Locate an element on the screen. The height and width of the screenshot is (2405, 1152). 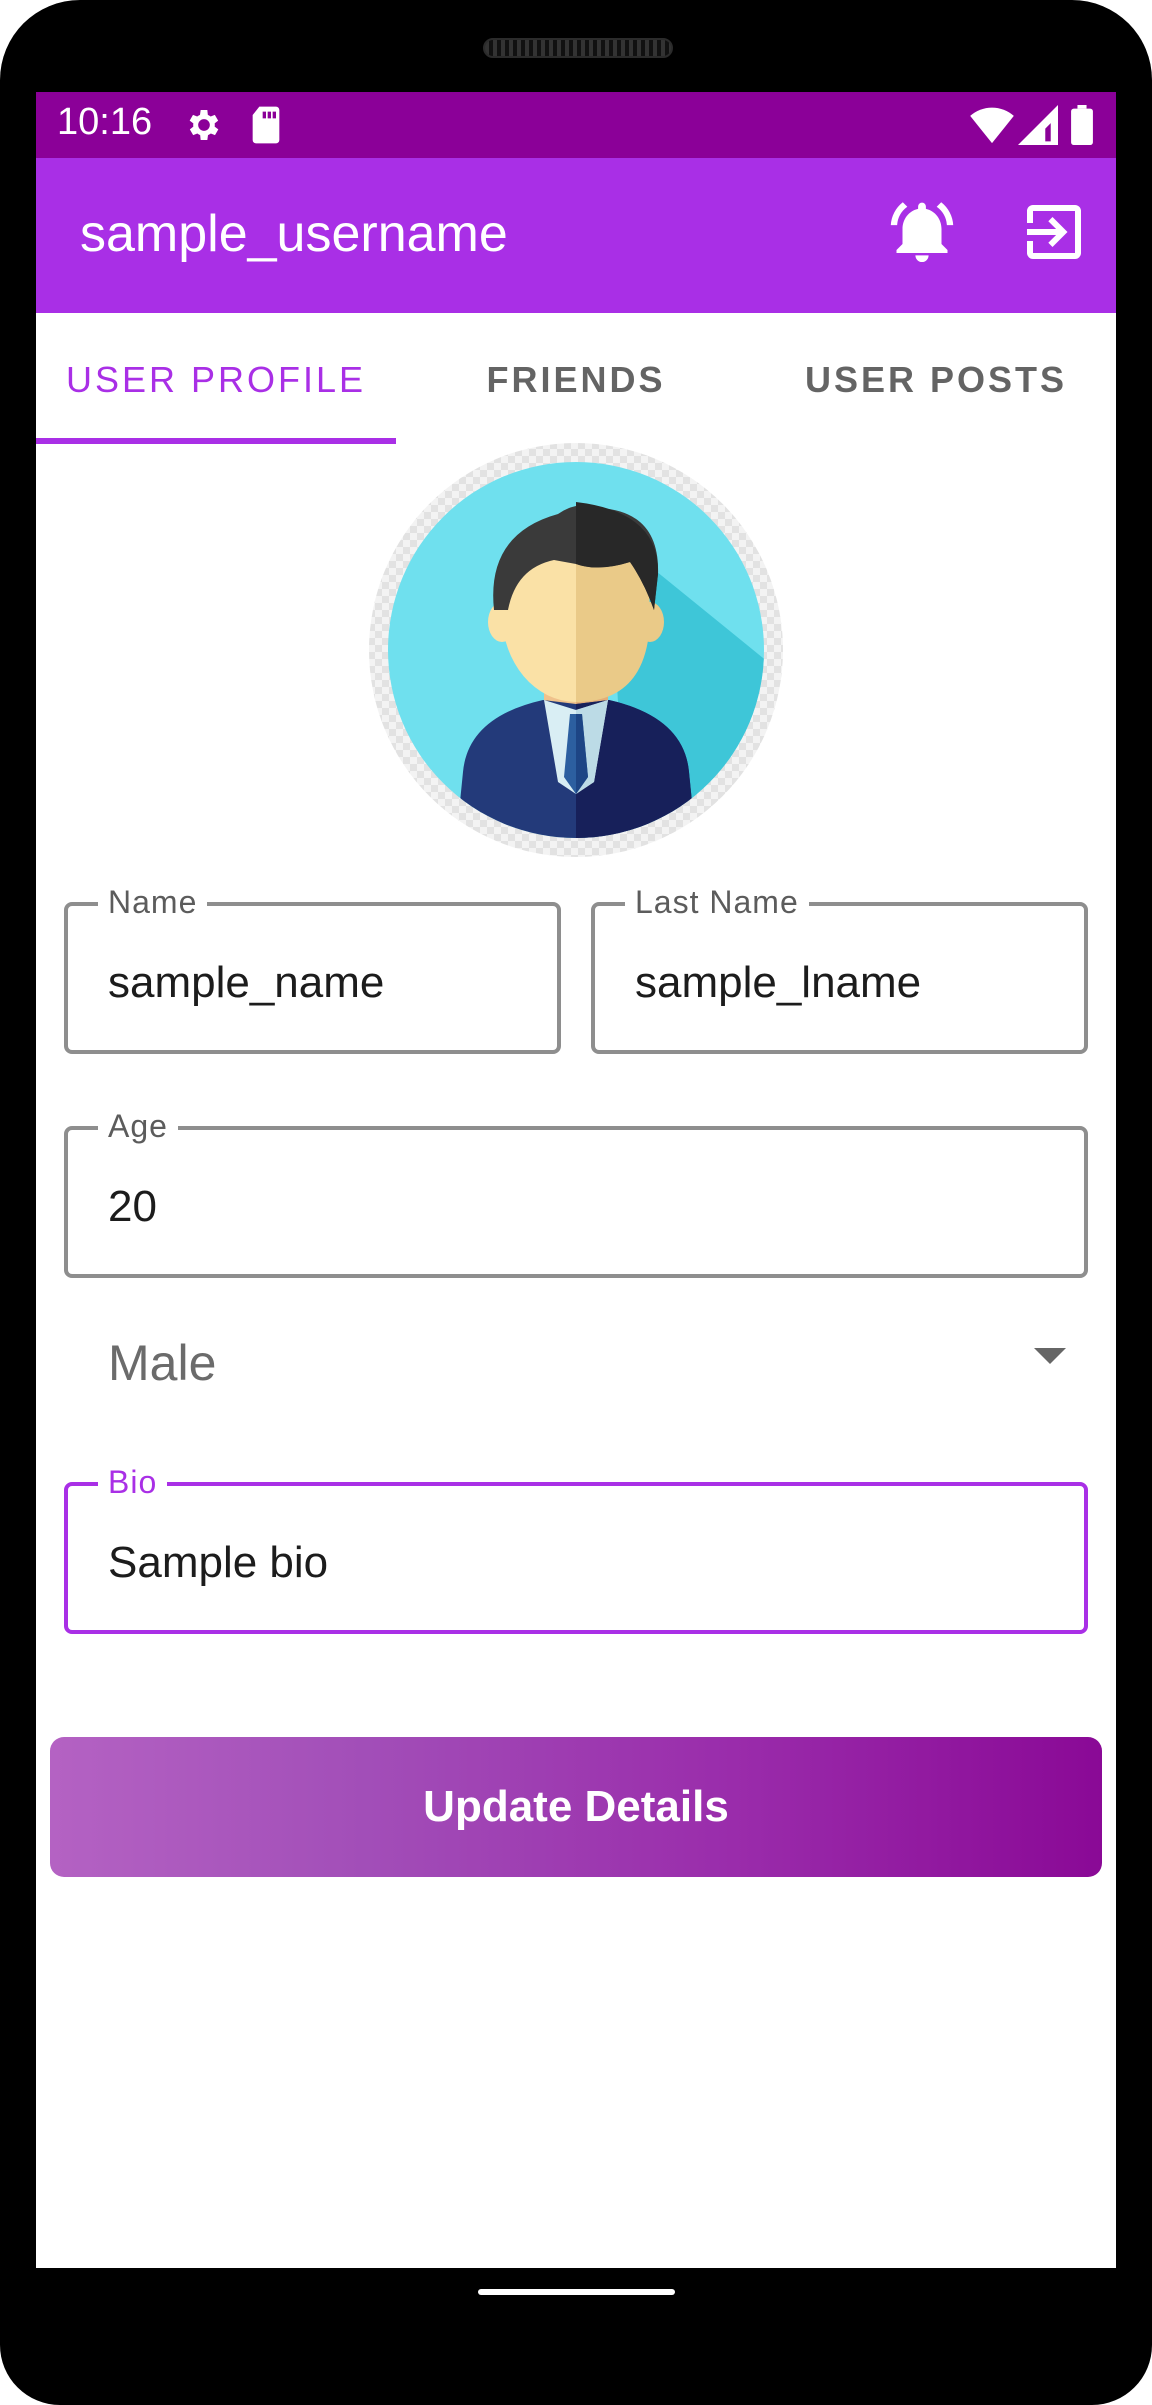
last-name-label: Last Name is located at coordinates (717, 902).